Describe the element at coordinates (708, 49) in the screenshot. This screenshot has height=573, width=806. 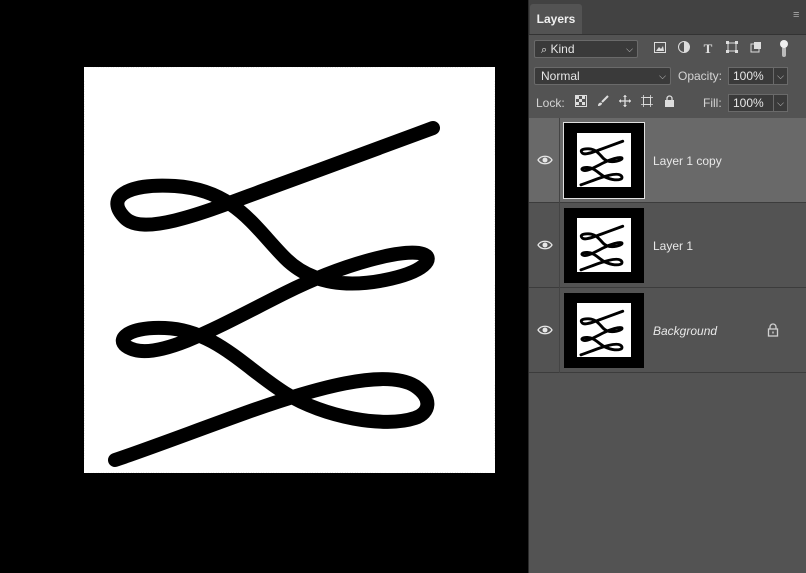
I see `type-filter-icon: T` at that location.